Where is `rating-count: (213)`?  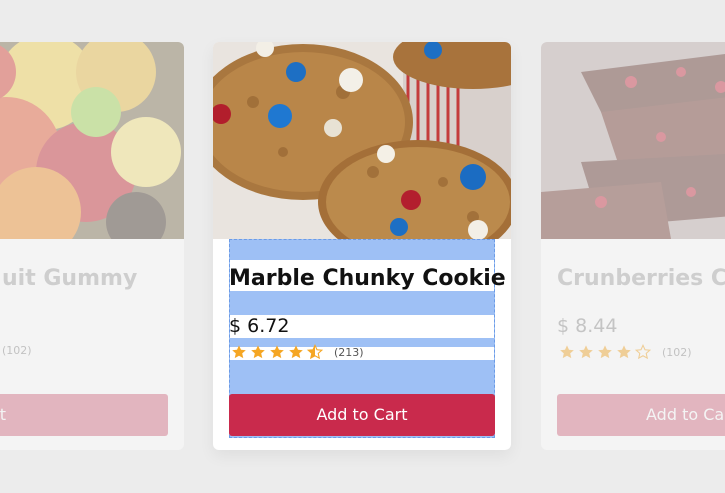
rating-count: (213) is located at coordinates (349, 352).